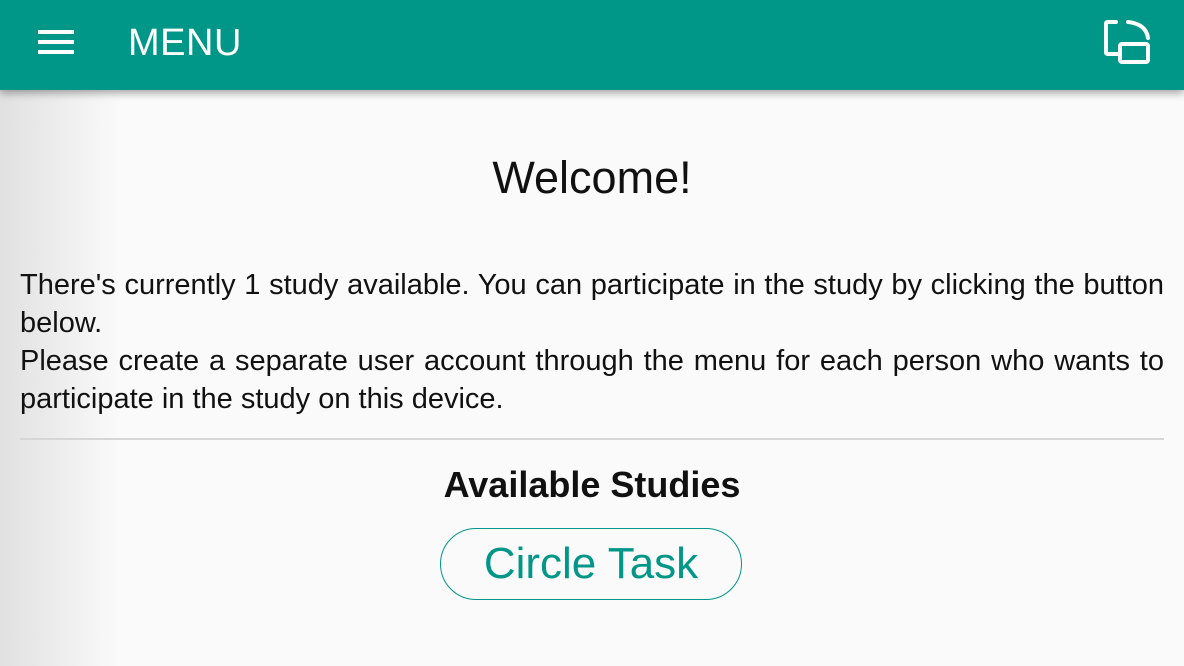  Describe the element at coordinates (185, 43) in the screenshot. I see `app-bar-title: MENU` at that location.